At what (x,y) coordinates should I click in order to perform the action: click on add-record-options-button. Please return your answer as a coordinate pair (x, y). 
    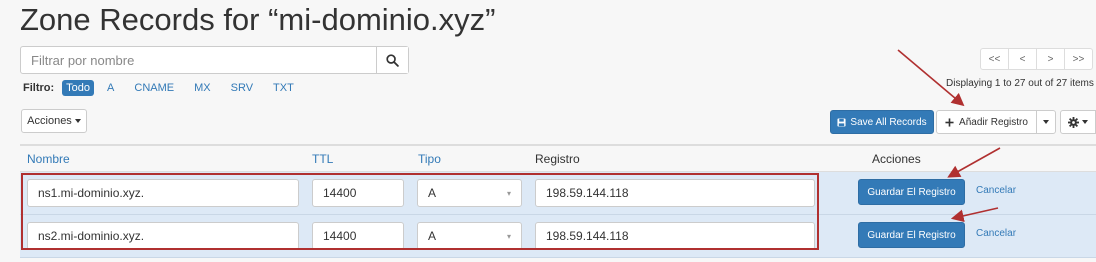
    Looking at the image, I should click on (1046, 122).